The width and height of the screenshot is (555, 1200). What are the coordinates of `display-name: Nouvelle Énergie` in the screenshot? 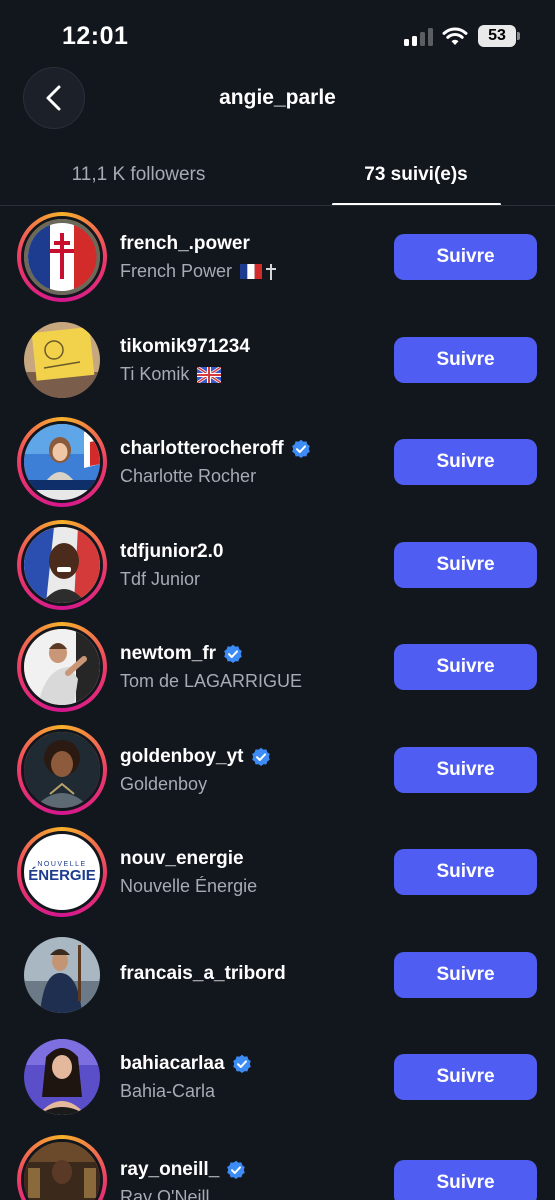 It's located at (188, 886).